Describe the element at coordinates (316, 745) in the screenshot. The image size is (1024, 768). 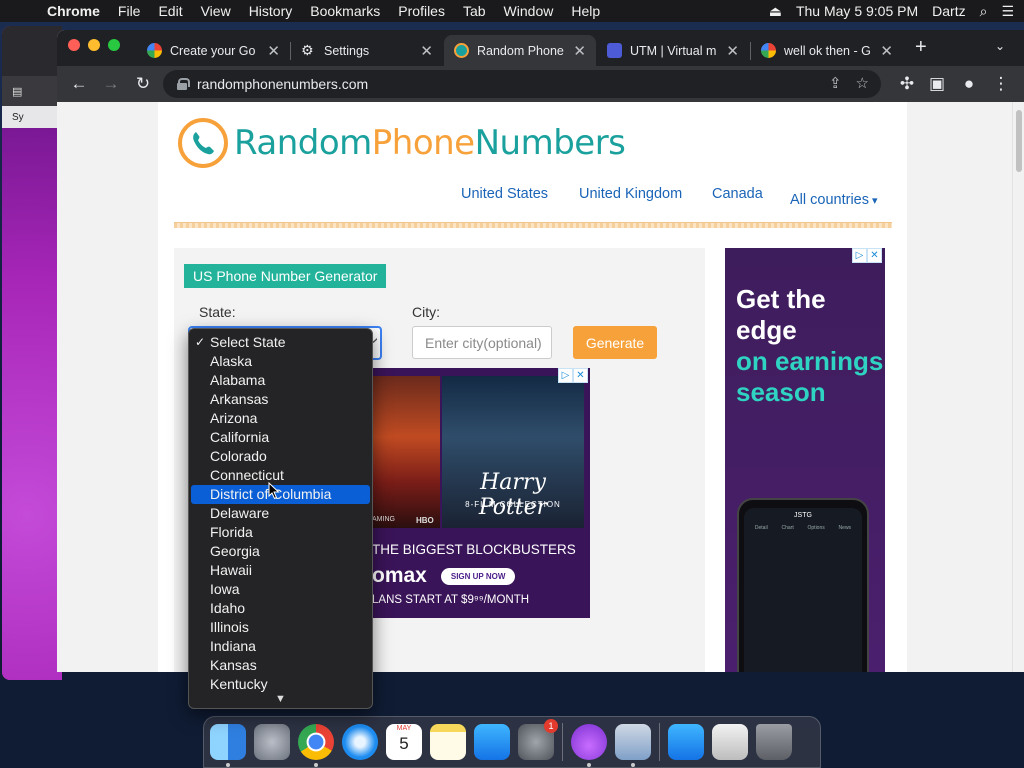
I see `chrome-icon` at that location.